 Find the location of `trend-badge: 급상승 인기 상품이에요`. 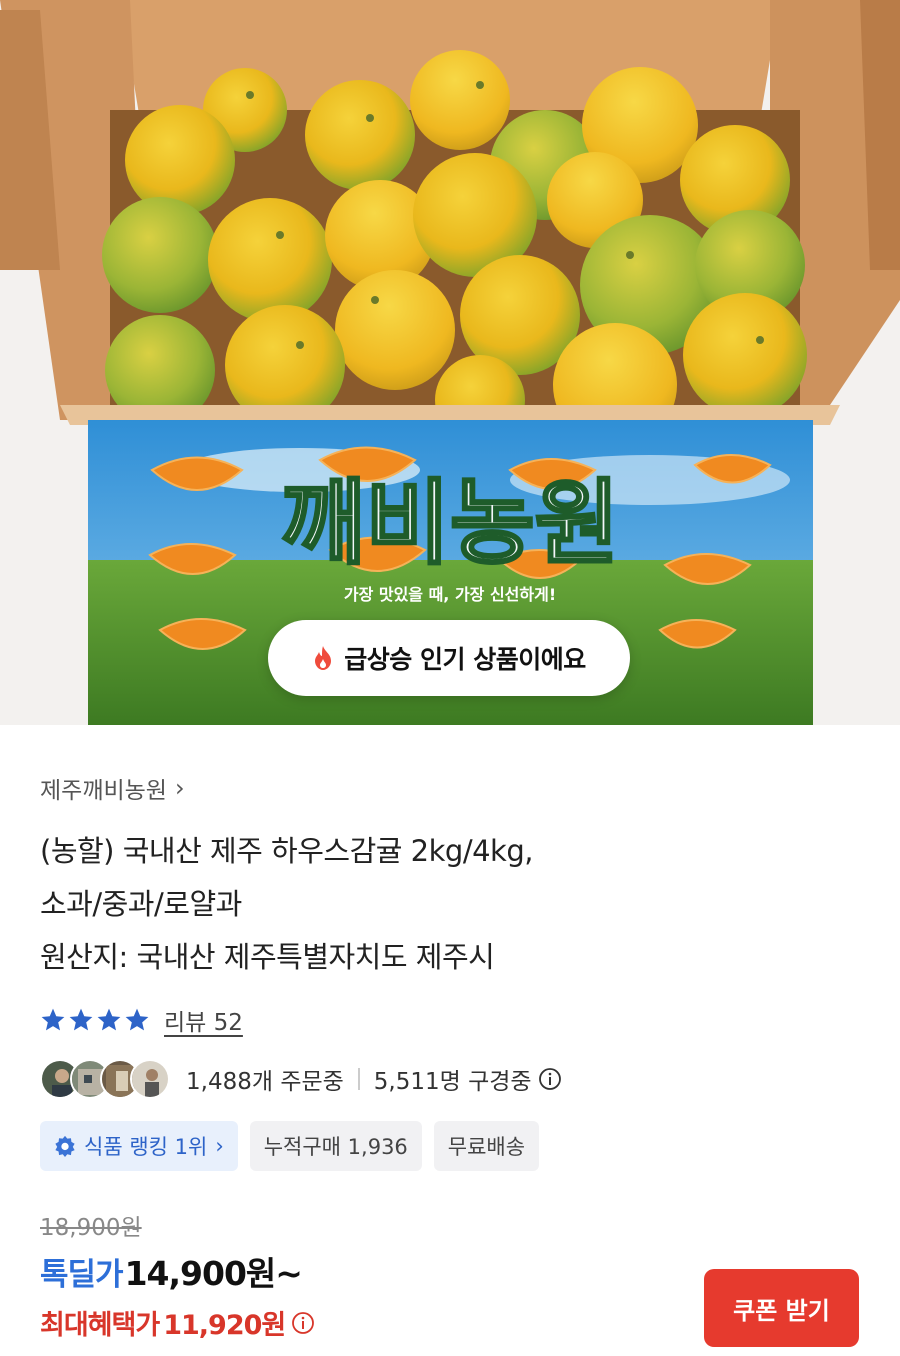

trend-badge: 급상승 인기 상품이에요 is located at coordinates (449, 658).